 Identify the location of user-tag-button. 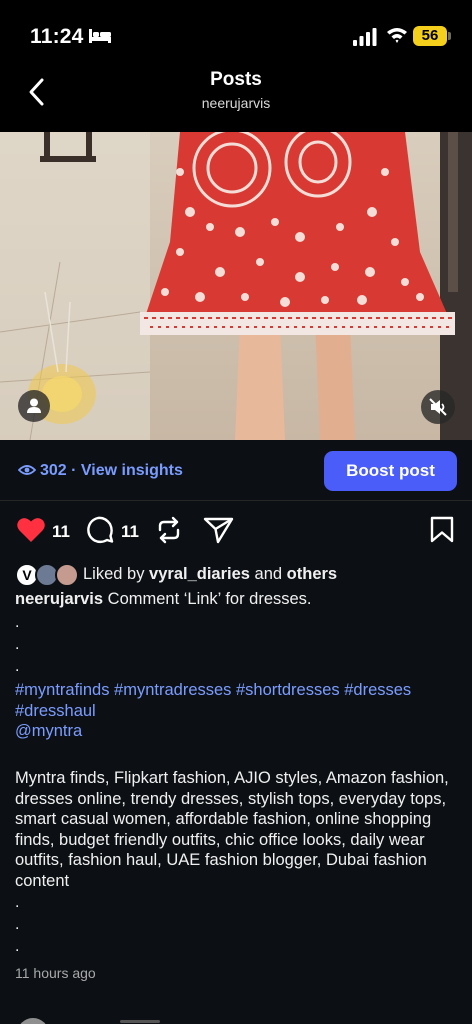
(34, 406).